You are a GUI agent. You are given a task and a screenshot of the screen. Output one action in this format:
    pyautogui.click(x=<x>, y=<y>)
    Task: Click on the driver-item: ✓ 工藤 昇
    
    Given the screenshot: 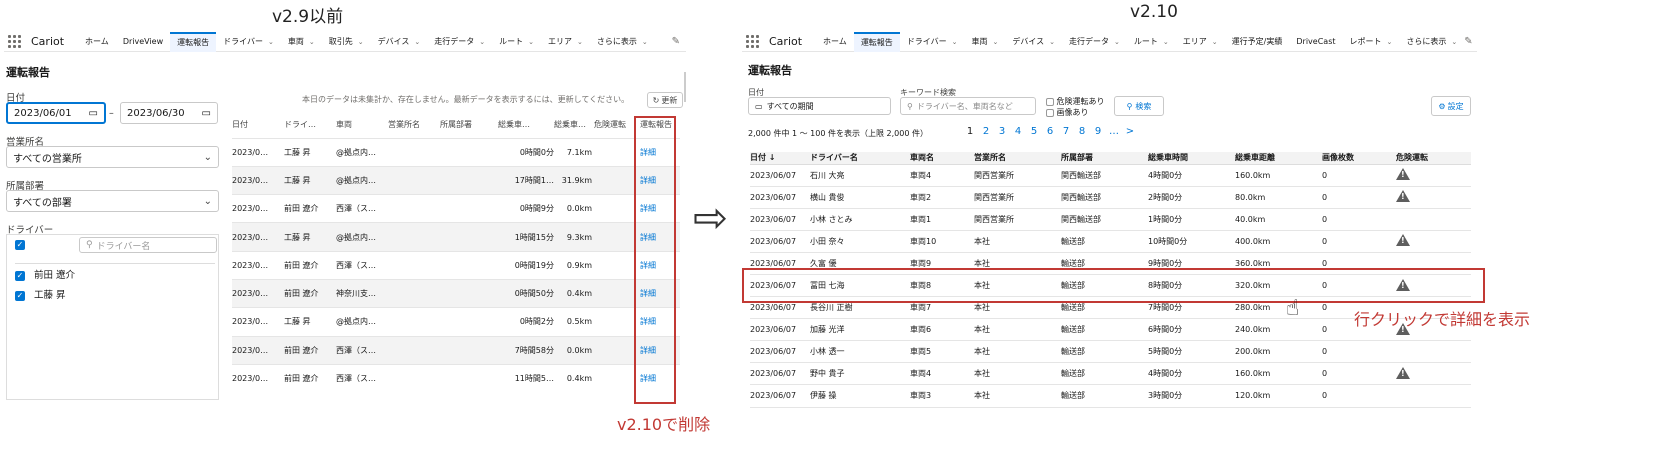 What is the action you would take?
    pyautogui.click(x=40, y=294)
    